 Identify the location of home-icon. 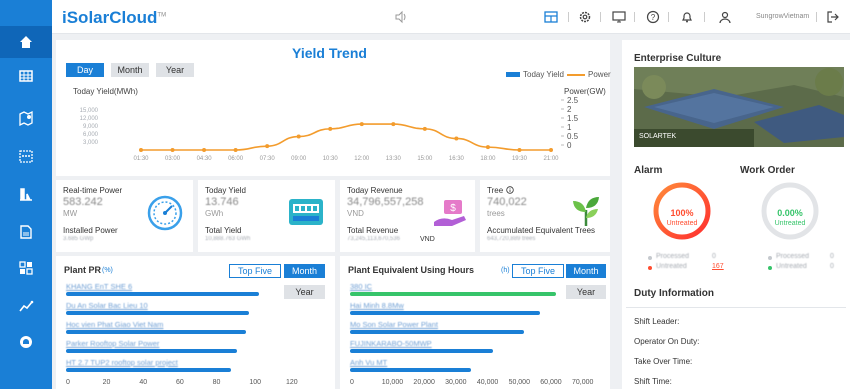
(26, 42).